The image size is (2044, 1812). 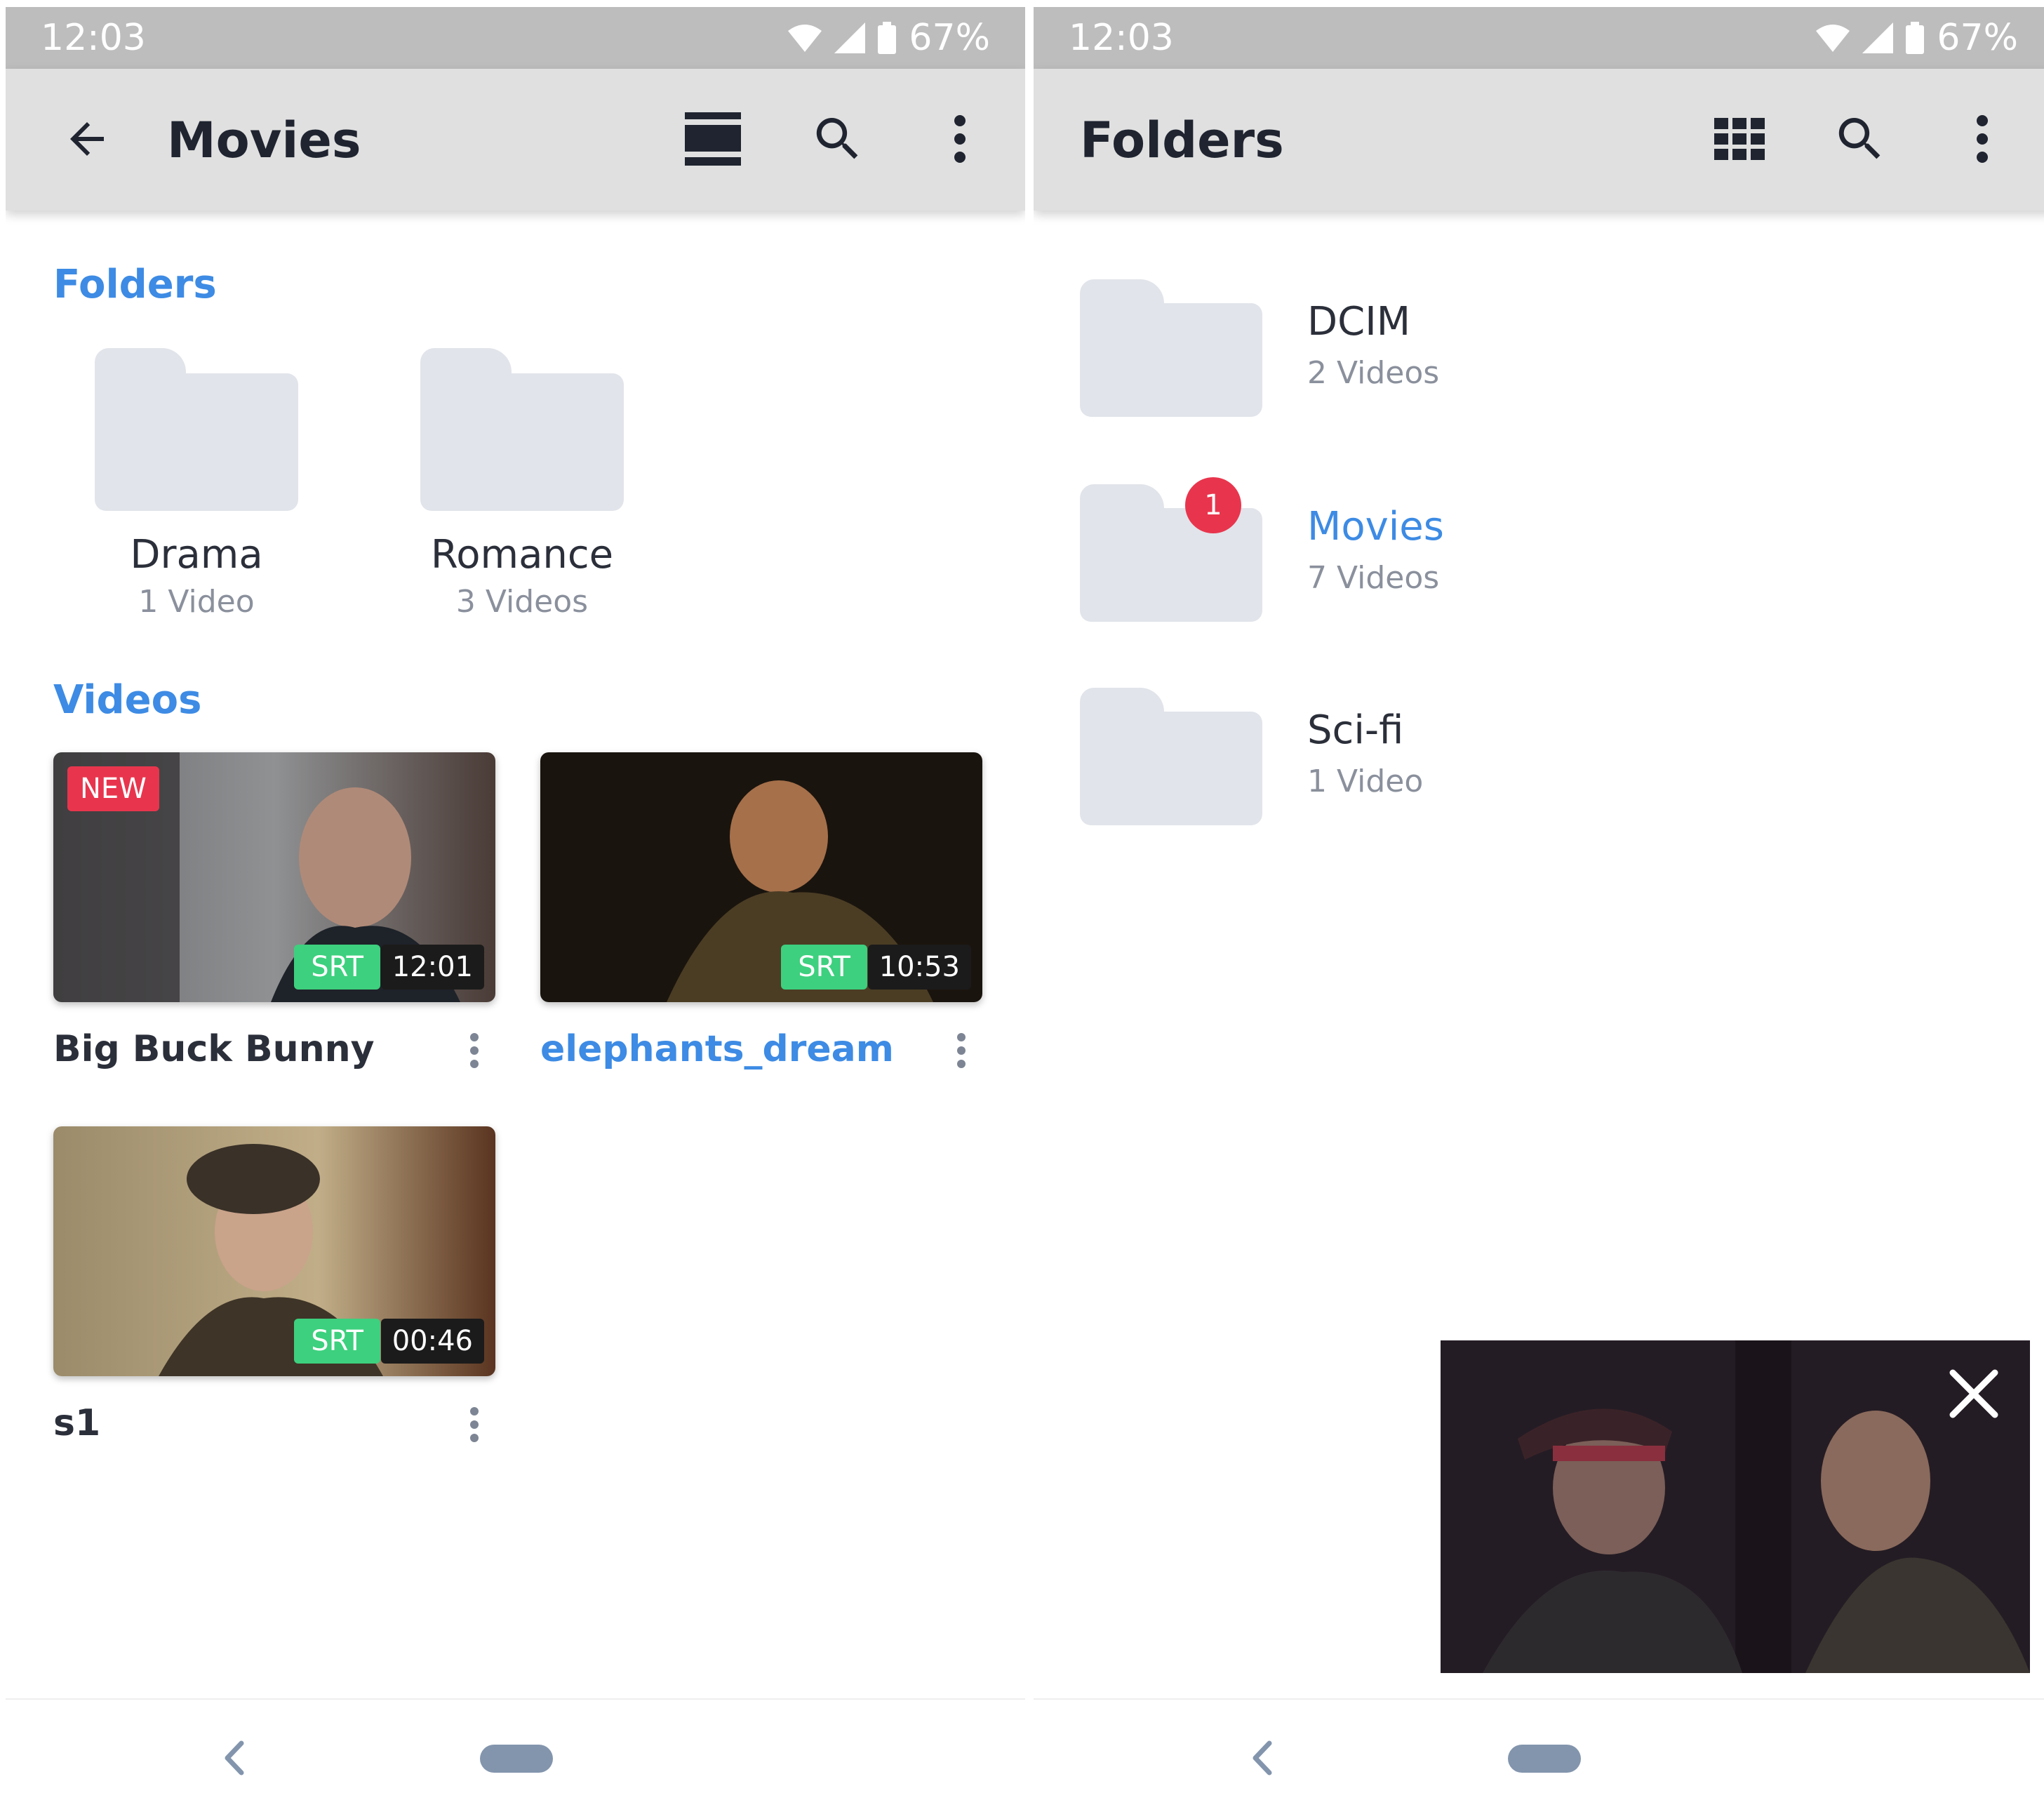 I want to click on folders-heading: Folders, so click(x=135, y=284).